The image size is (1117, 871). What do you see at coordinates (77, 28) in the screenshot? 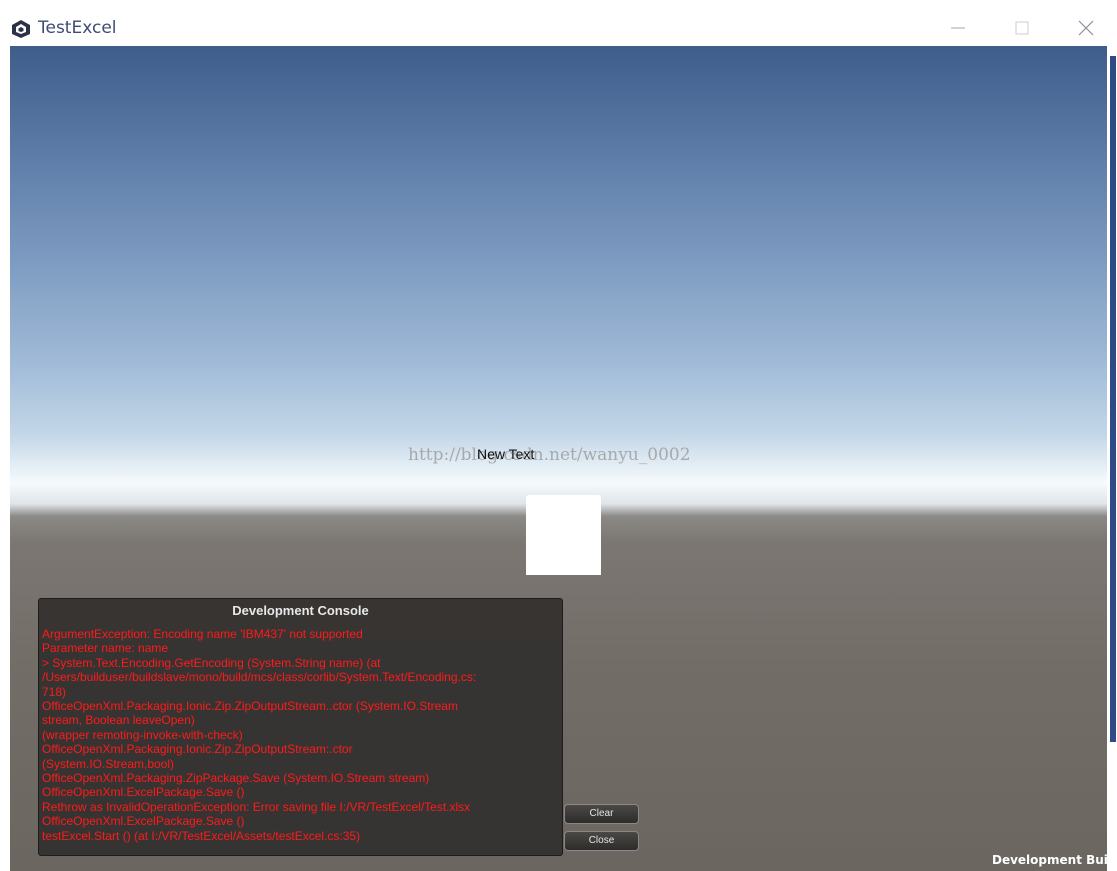
I see `window-title: TestExcel` at bounding box center [77, 28].